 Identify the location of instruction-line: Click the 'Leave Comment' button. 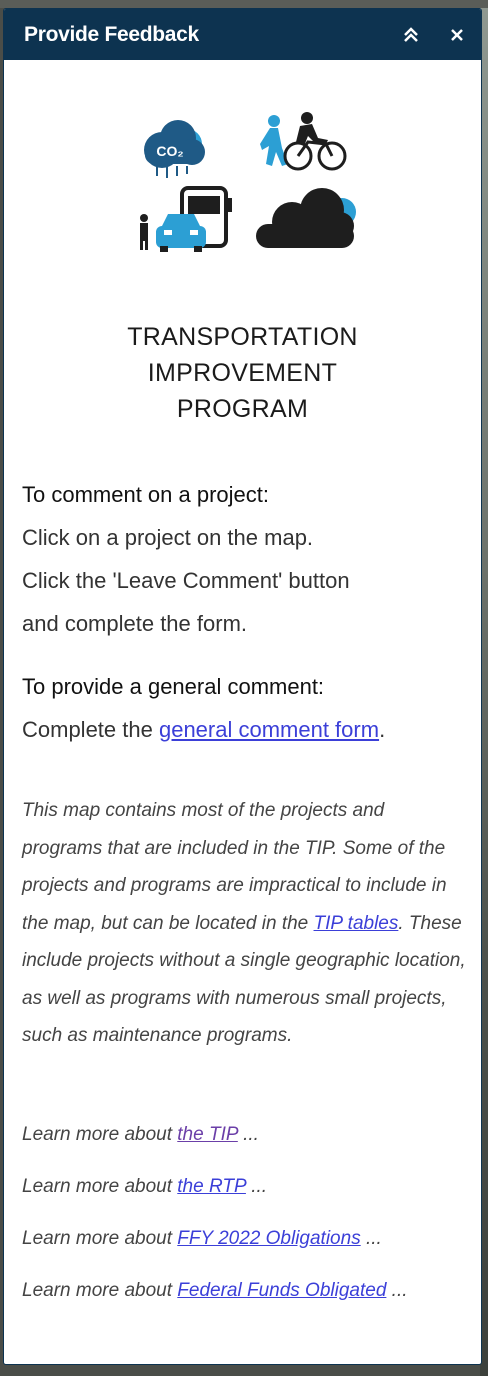
(186, 580).